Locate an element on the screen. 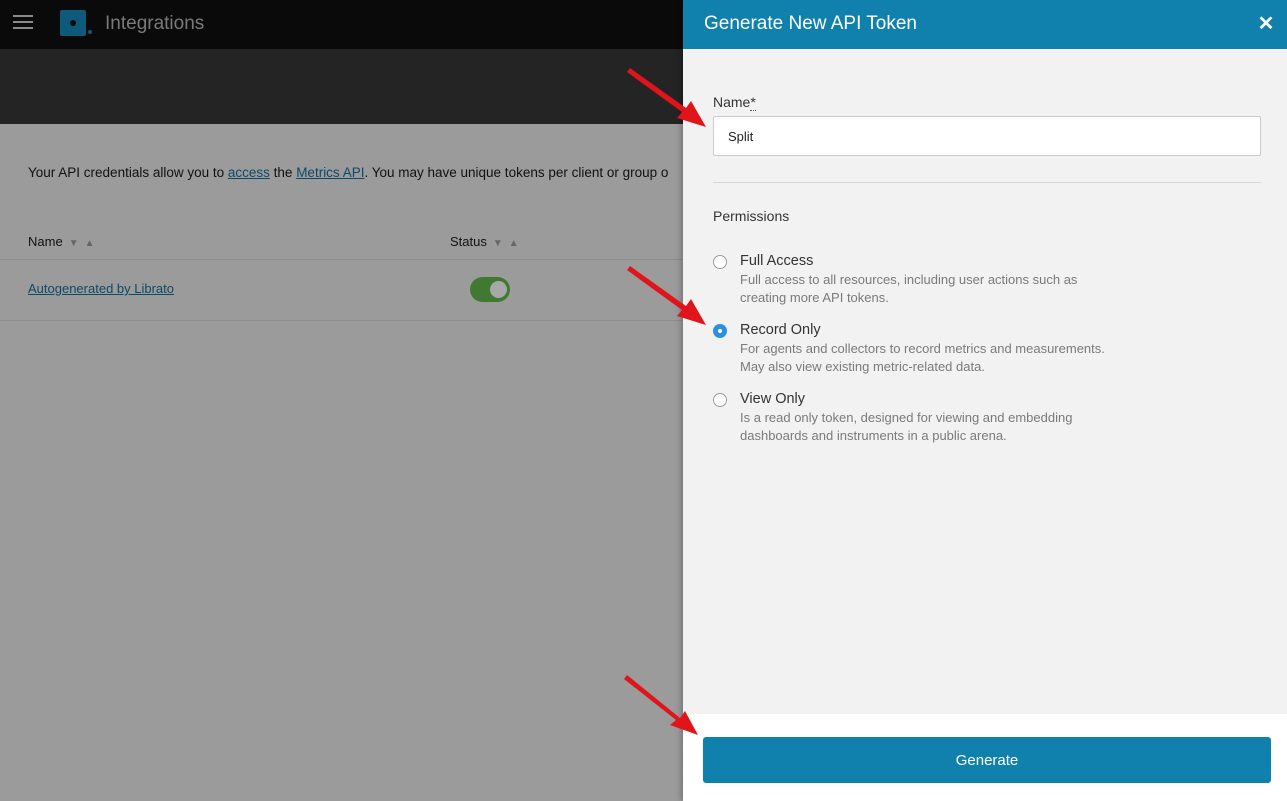  token-name-link: Autogenerated by Librato is located at coordinates (101, 288).